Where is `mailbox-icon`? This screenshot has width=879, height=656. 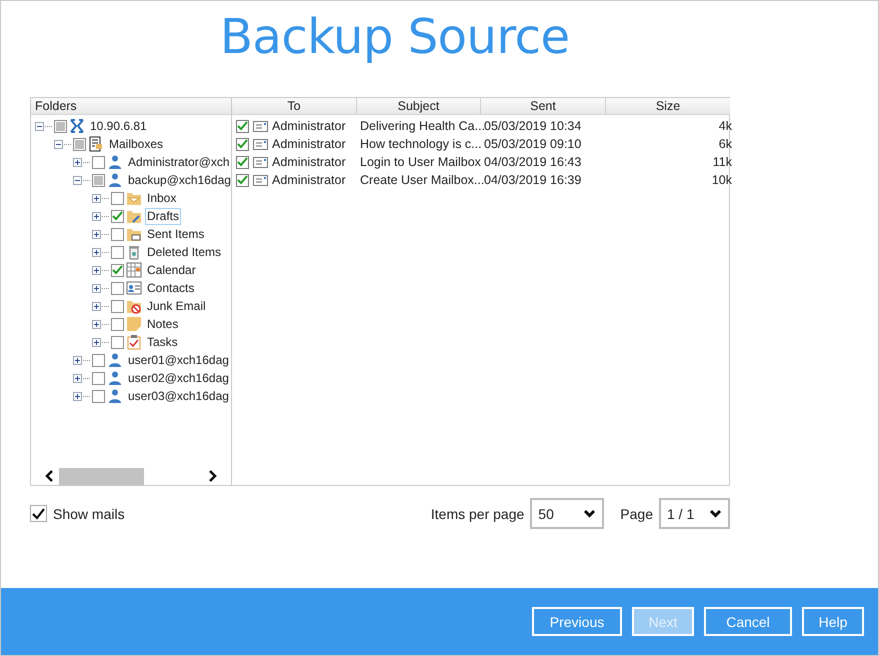
mailbox-icon is located at coordinates (96, 144).